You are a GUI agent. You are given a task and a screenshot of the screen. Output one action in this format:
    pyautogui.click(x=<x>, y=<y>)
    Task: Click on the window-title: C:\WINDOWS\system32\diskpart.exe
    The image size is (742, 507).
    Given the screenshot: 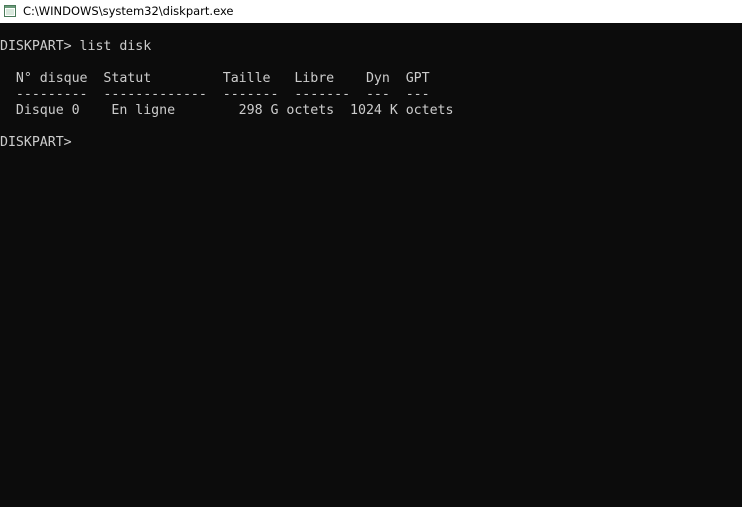 What is the action you would take?
    pyautogui.click(x=128, y=11)
    